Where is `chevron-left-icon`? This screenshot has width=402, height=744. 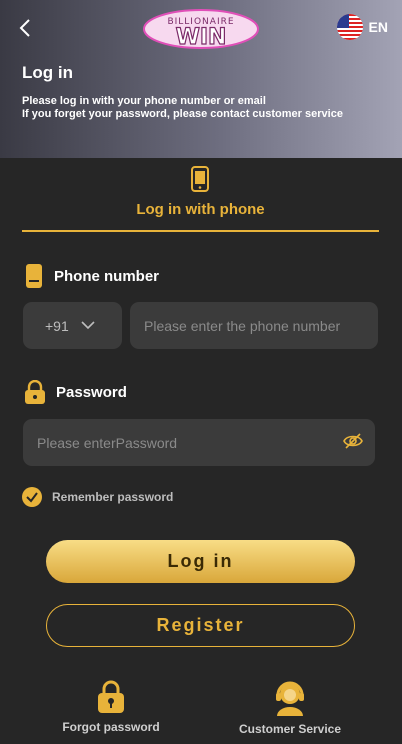
chevron-left-icon is located at coordinates (24, 28).